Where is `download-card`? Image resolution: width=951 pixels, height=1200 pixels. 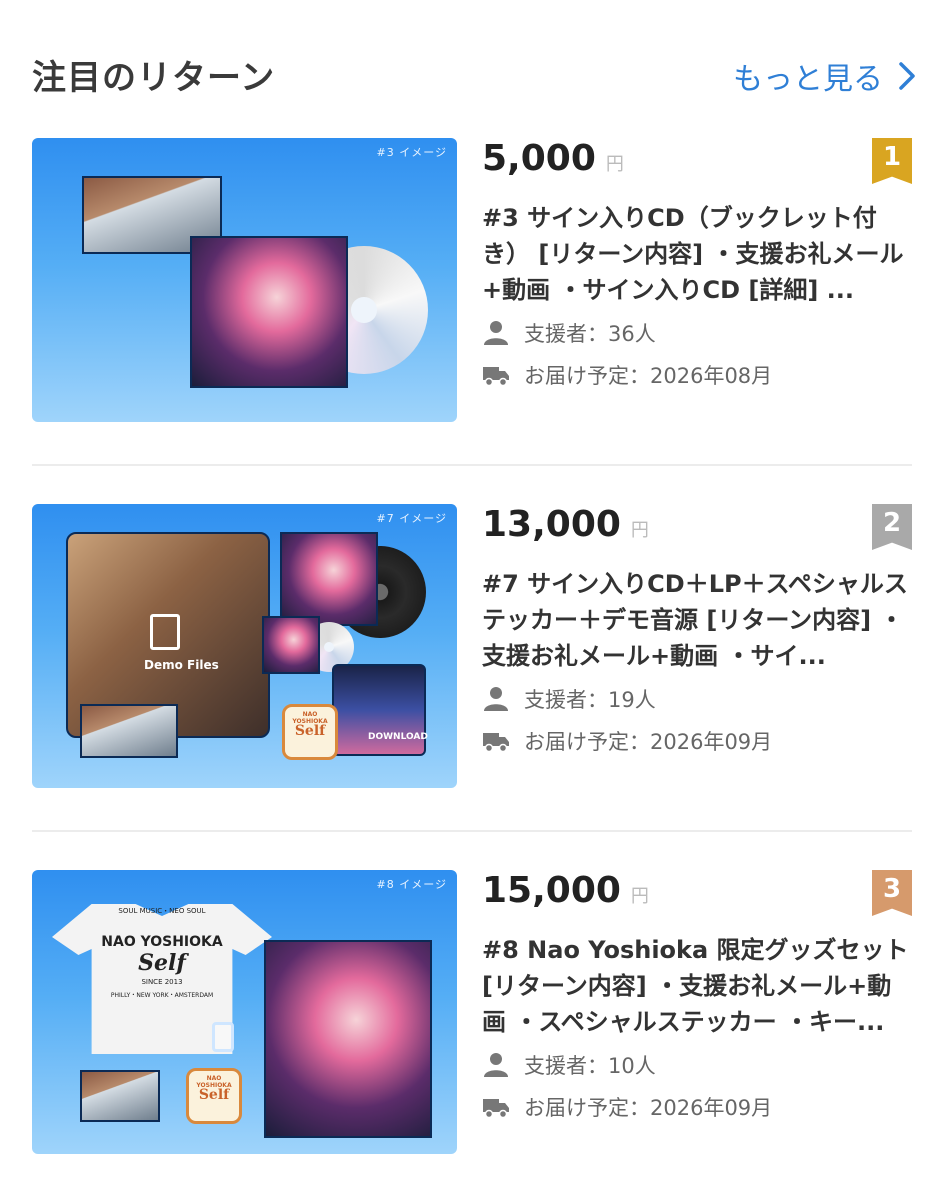 download-card is located at coordinates (379, 710).